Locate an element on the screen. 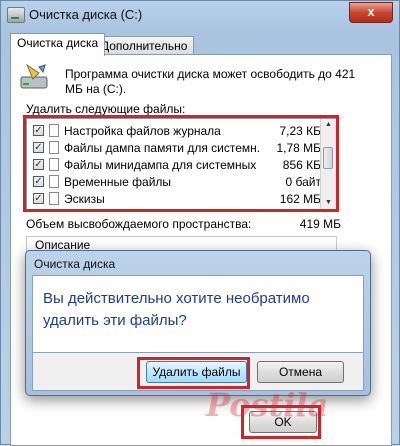 The image size is (400, 446). file-name: Эскизы is located at coordinates (84, 199).